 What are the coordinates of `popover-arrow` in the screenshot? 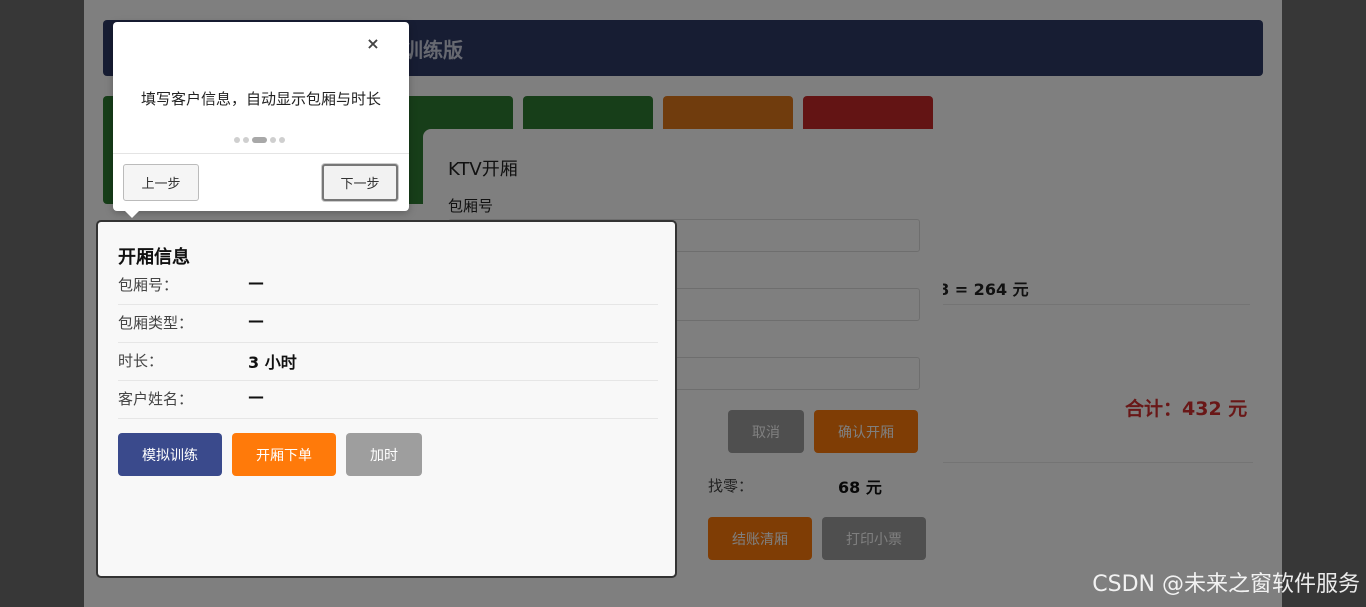 It's located at (132, 214).